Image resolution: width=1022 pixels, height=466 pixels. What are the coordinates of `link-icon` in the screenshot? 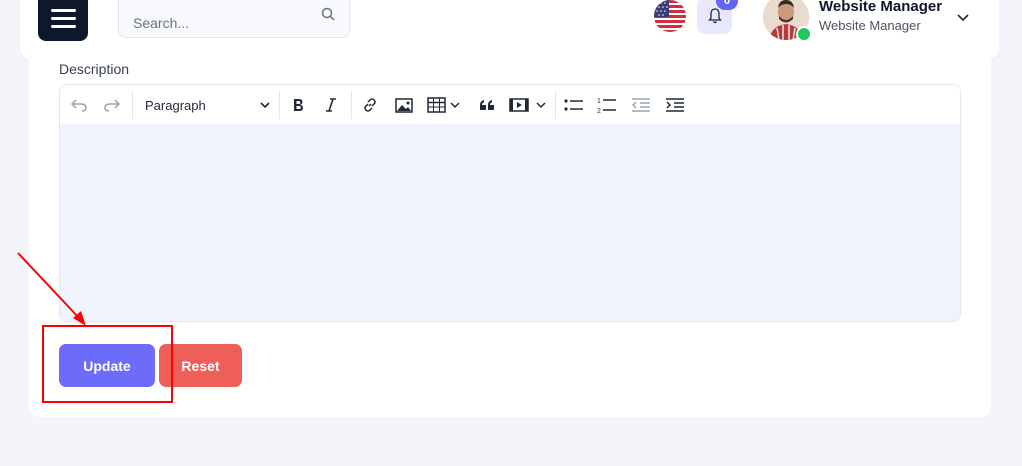 It's located at (370, 105).